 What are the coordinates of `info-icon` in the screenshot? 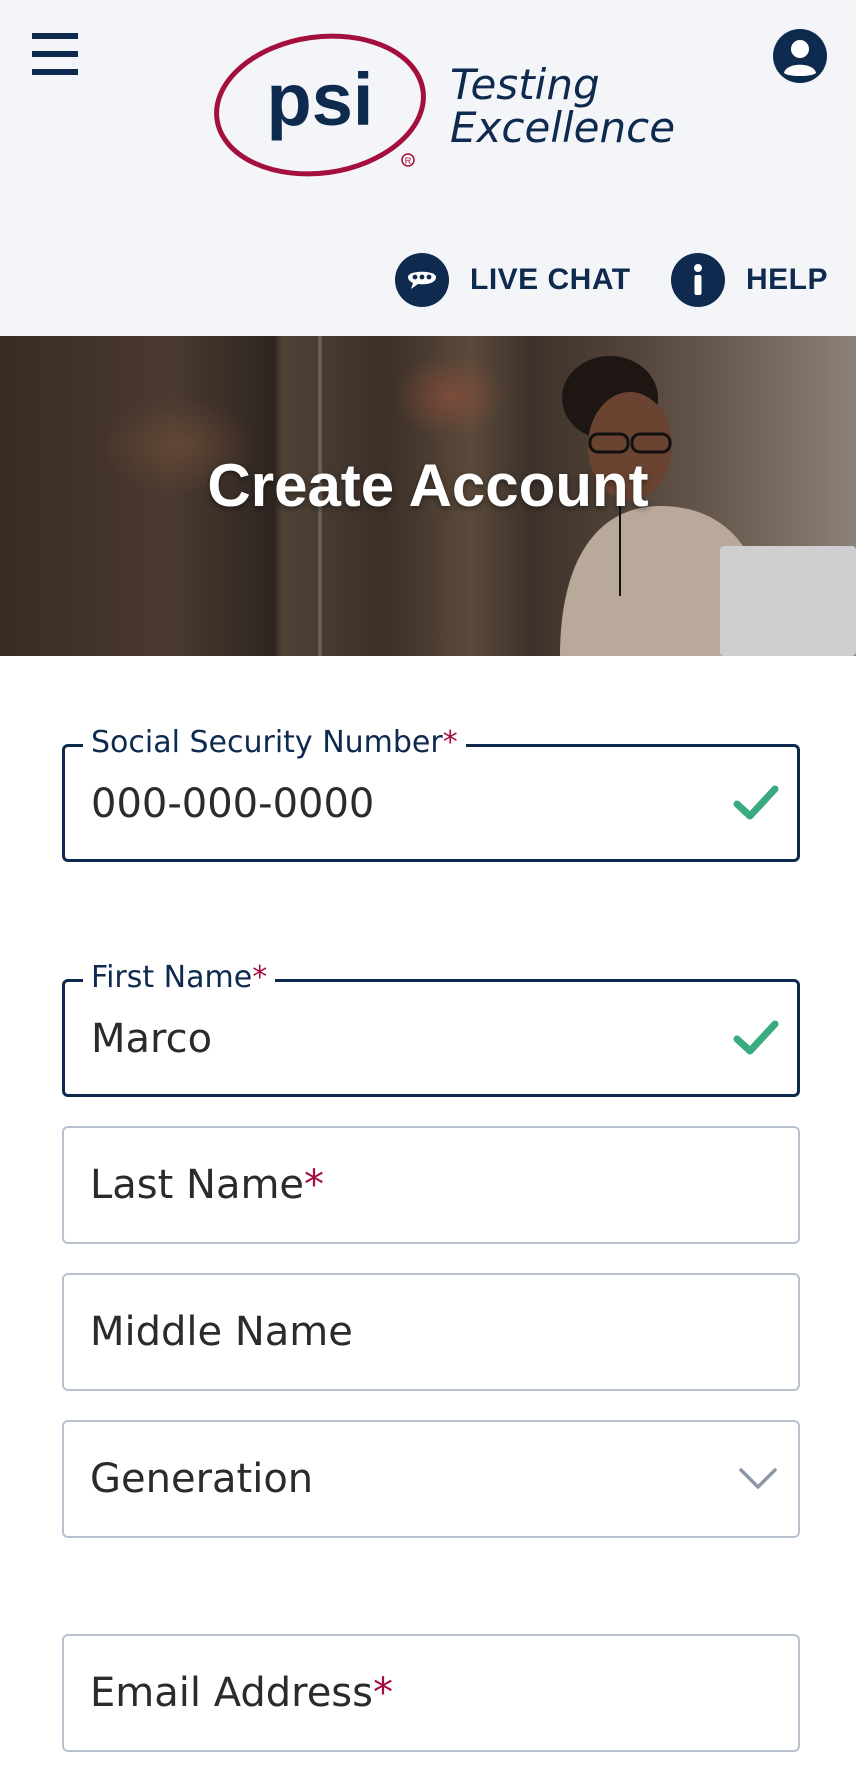 It's located at (698, 280).